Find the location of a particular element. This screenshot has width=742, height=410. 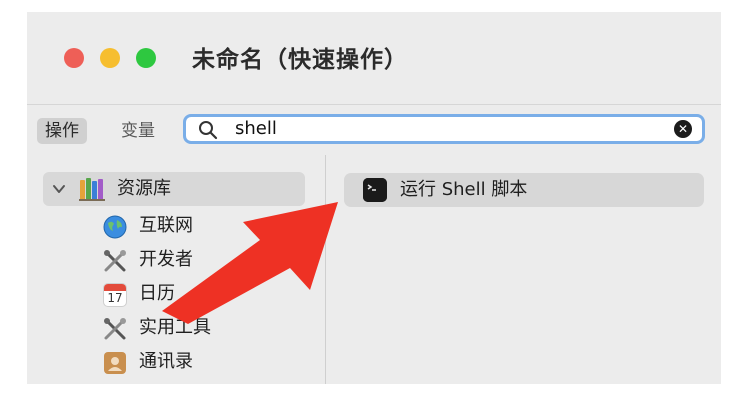

actions-tab: 操作 is located at coordinates (62, 131).